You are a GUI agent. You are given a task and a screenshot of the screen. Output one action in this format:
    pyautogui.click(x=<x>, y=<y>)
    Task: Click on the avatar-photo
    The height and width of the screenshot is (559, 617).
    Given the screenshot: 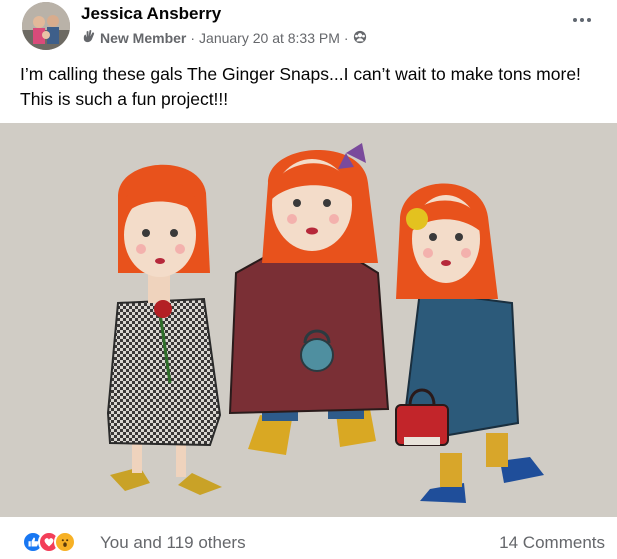 What is the action you would take?
    pyautogui.click(x=46, y=26)
    